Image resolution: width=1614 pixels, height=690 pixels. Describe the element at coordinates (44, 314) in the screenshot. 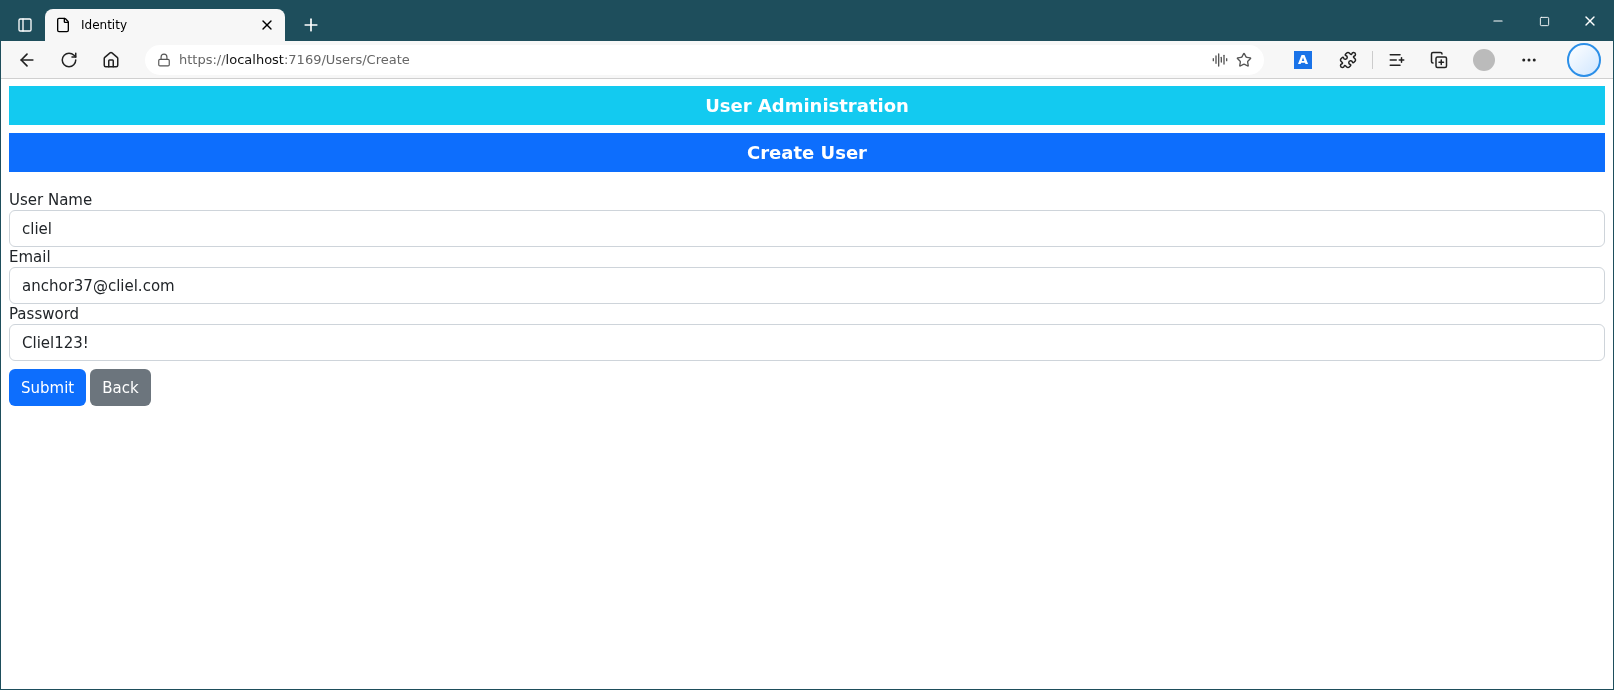

I see `field-label: Password` at that location.